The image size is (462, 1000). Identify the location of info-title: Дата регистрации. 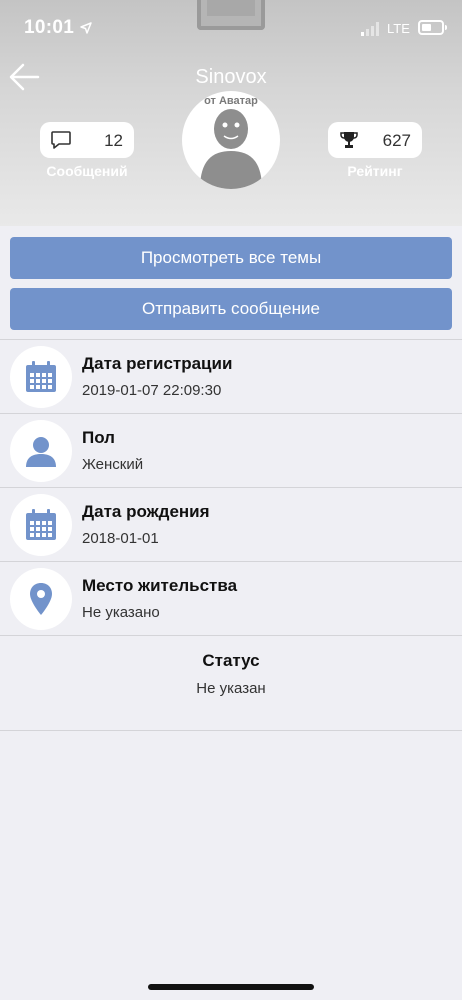
(157, 363).